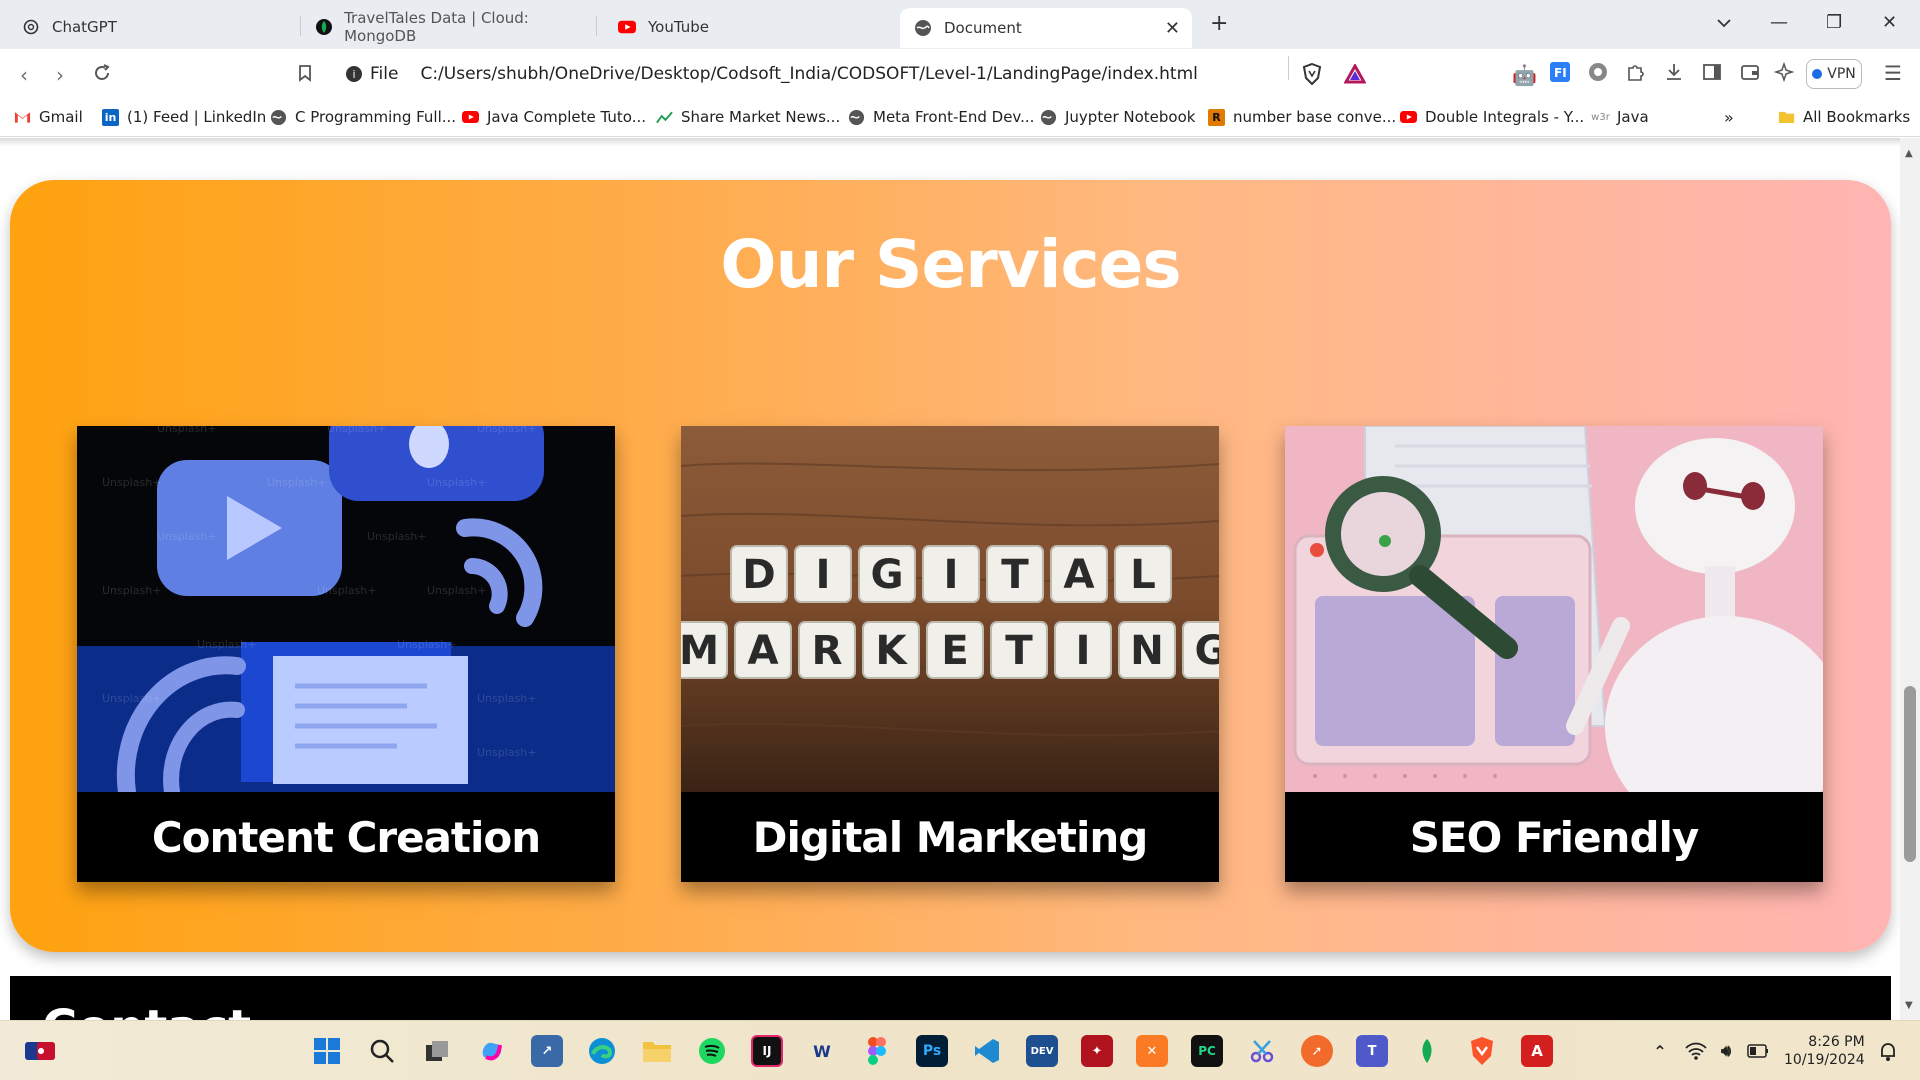 The image size is (1920, 1080). What do you see at coordinates (1909, 1005) in the screenshot?
I see `scroll-down-arrow-icon: ▼` at bounding box center [1909, 1005].